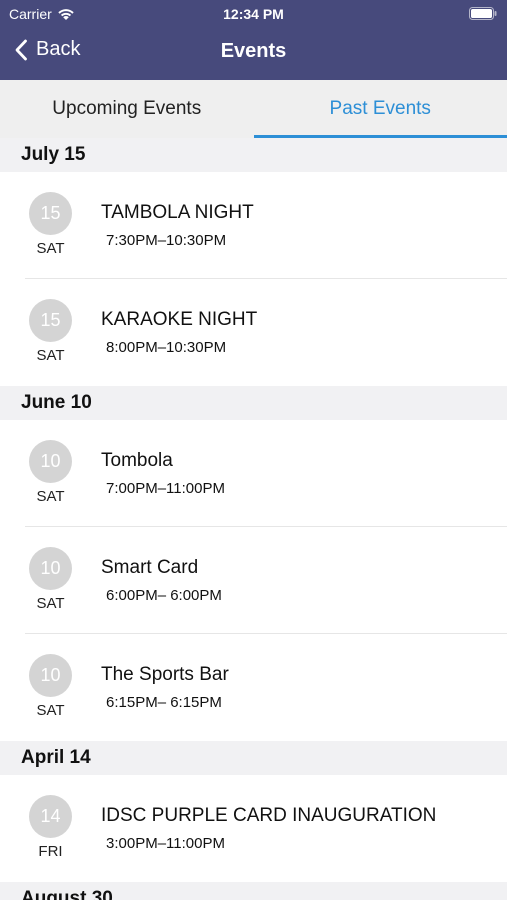 This screenshot has width=507, height=900. What do you see at coordinates (483, 13) in the screenshot?
I see `battery-icon` at bounding box center [483, 13].